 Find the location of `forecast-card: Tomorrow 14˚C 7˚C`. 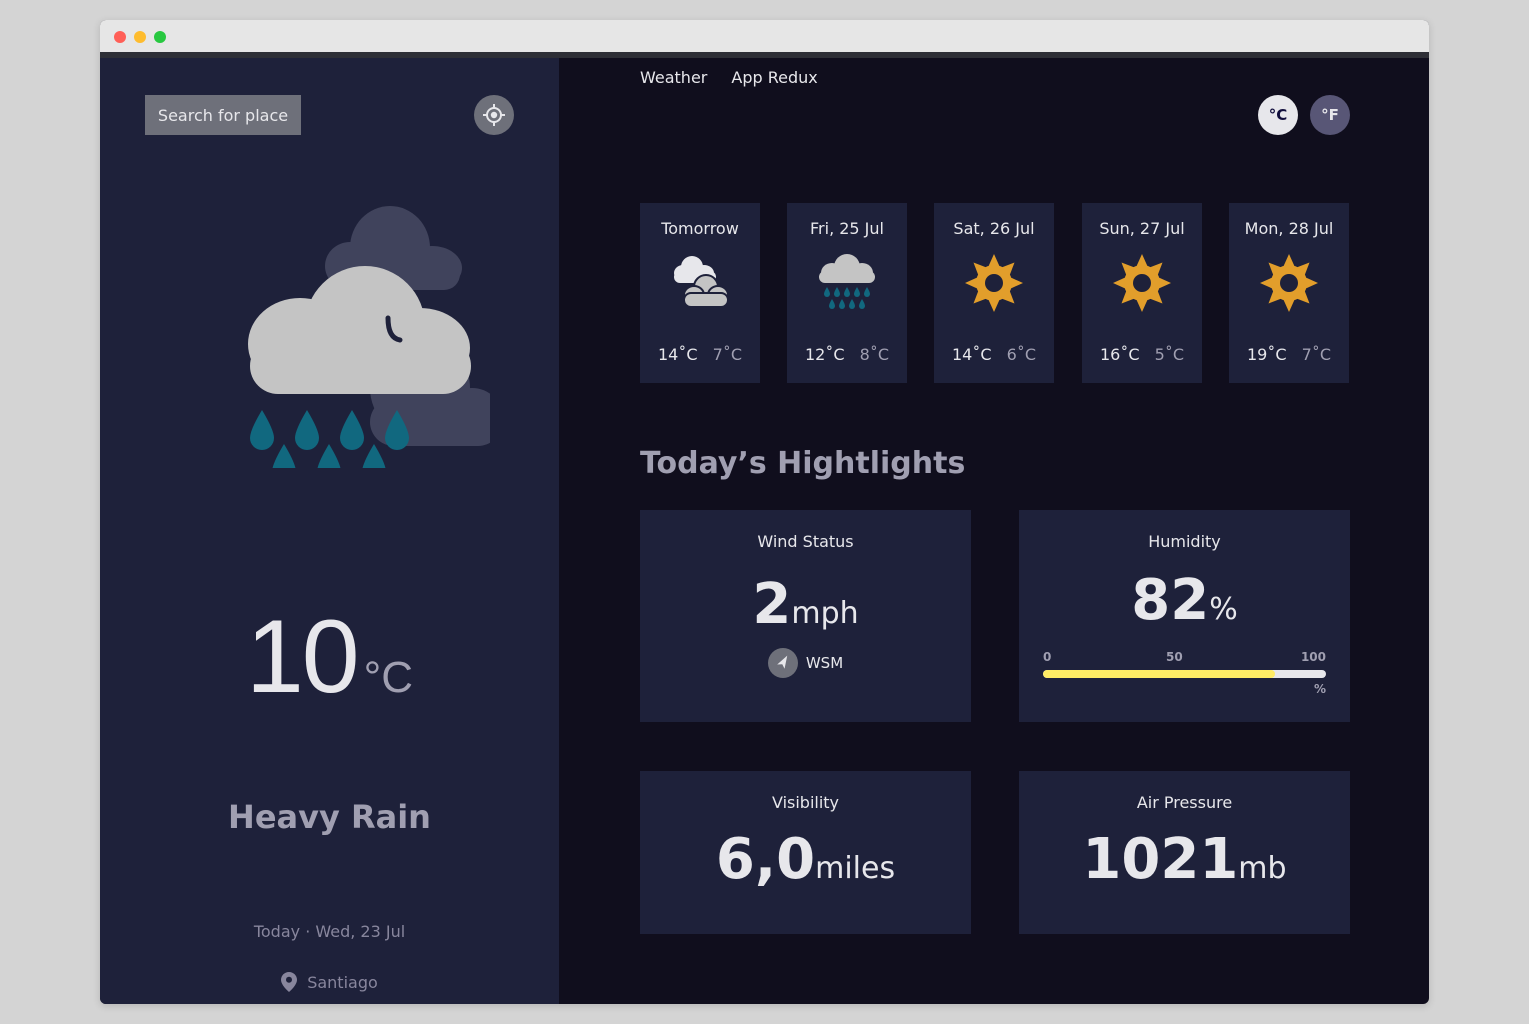

forecast-card: Tomorrow 14˚C 7˚C is located at coordinates (700, 293).